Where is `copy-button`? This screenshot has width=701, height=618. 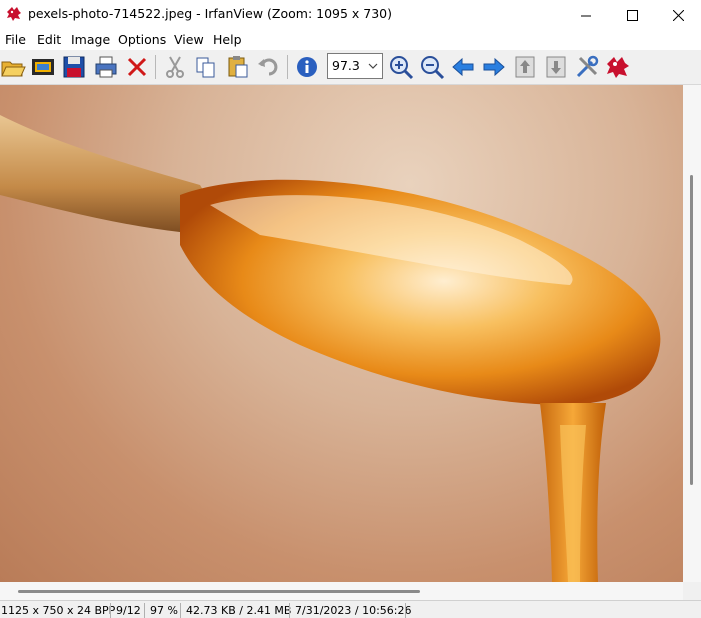
copy-button is located at coordinates (206, 67).